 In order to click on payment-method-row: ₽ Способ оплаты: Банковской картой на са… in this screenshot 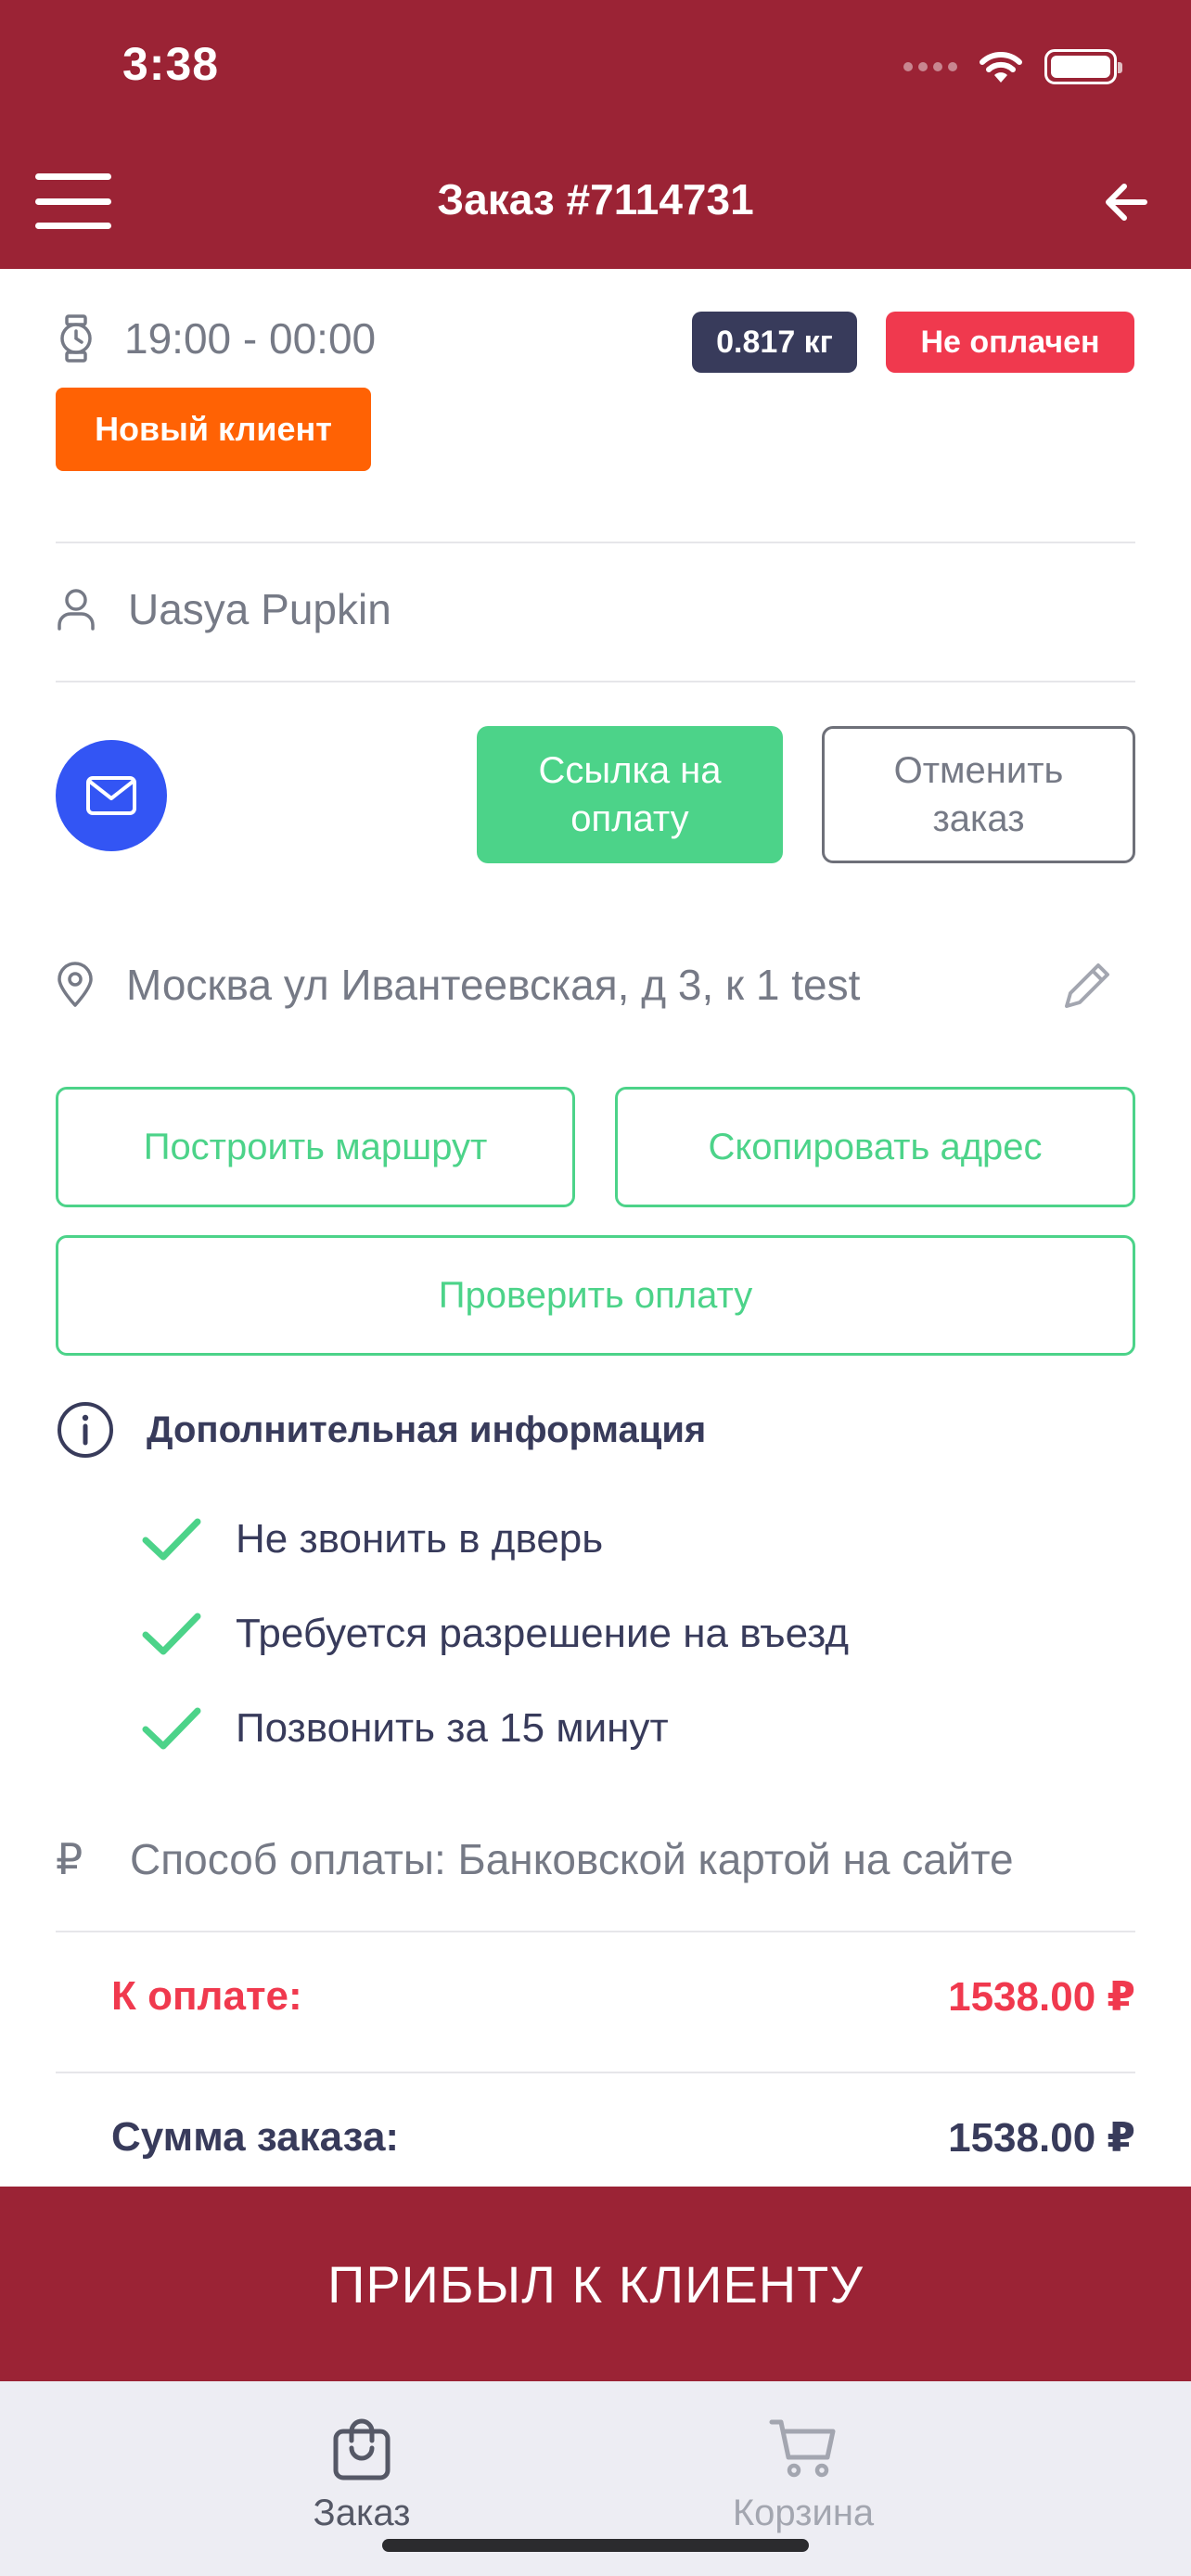, I will do `click(535, 1859)`.